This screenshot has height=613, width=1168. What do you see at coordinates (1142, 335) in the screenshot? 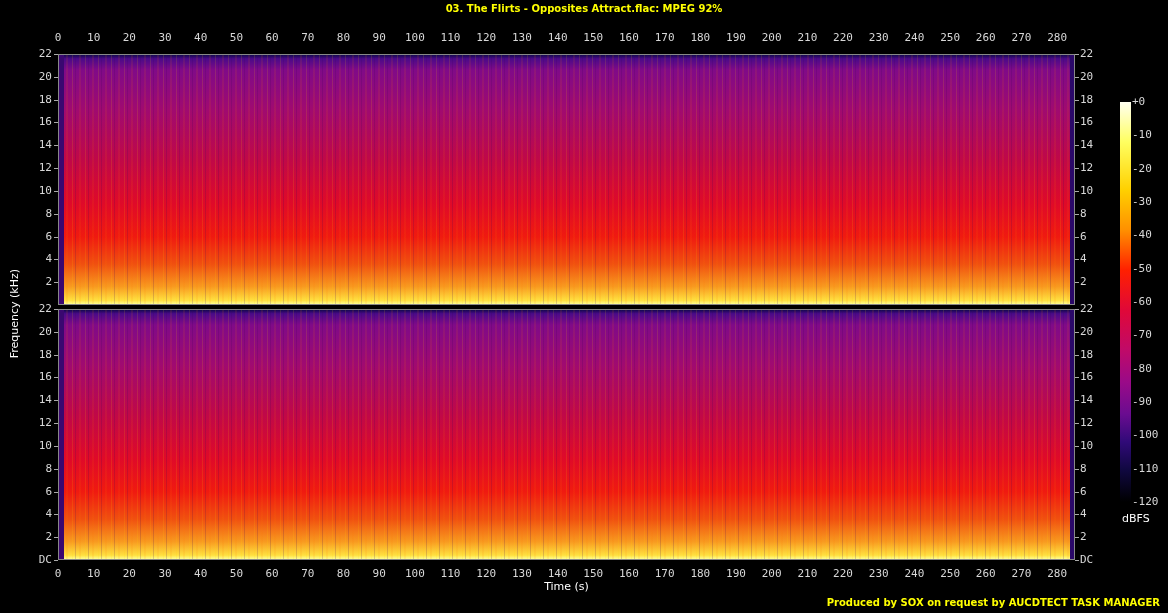
I see `colorbar-label: -70` at bounding box center [1142, 335].